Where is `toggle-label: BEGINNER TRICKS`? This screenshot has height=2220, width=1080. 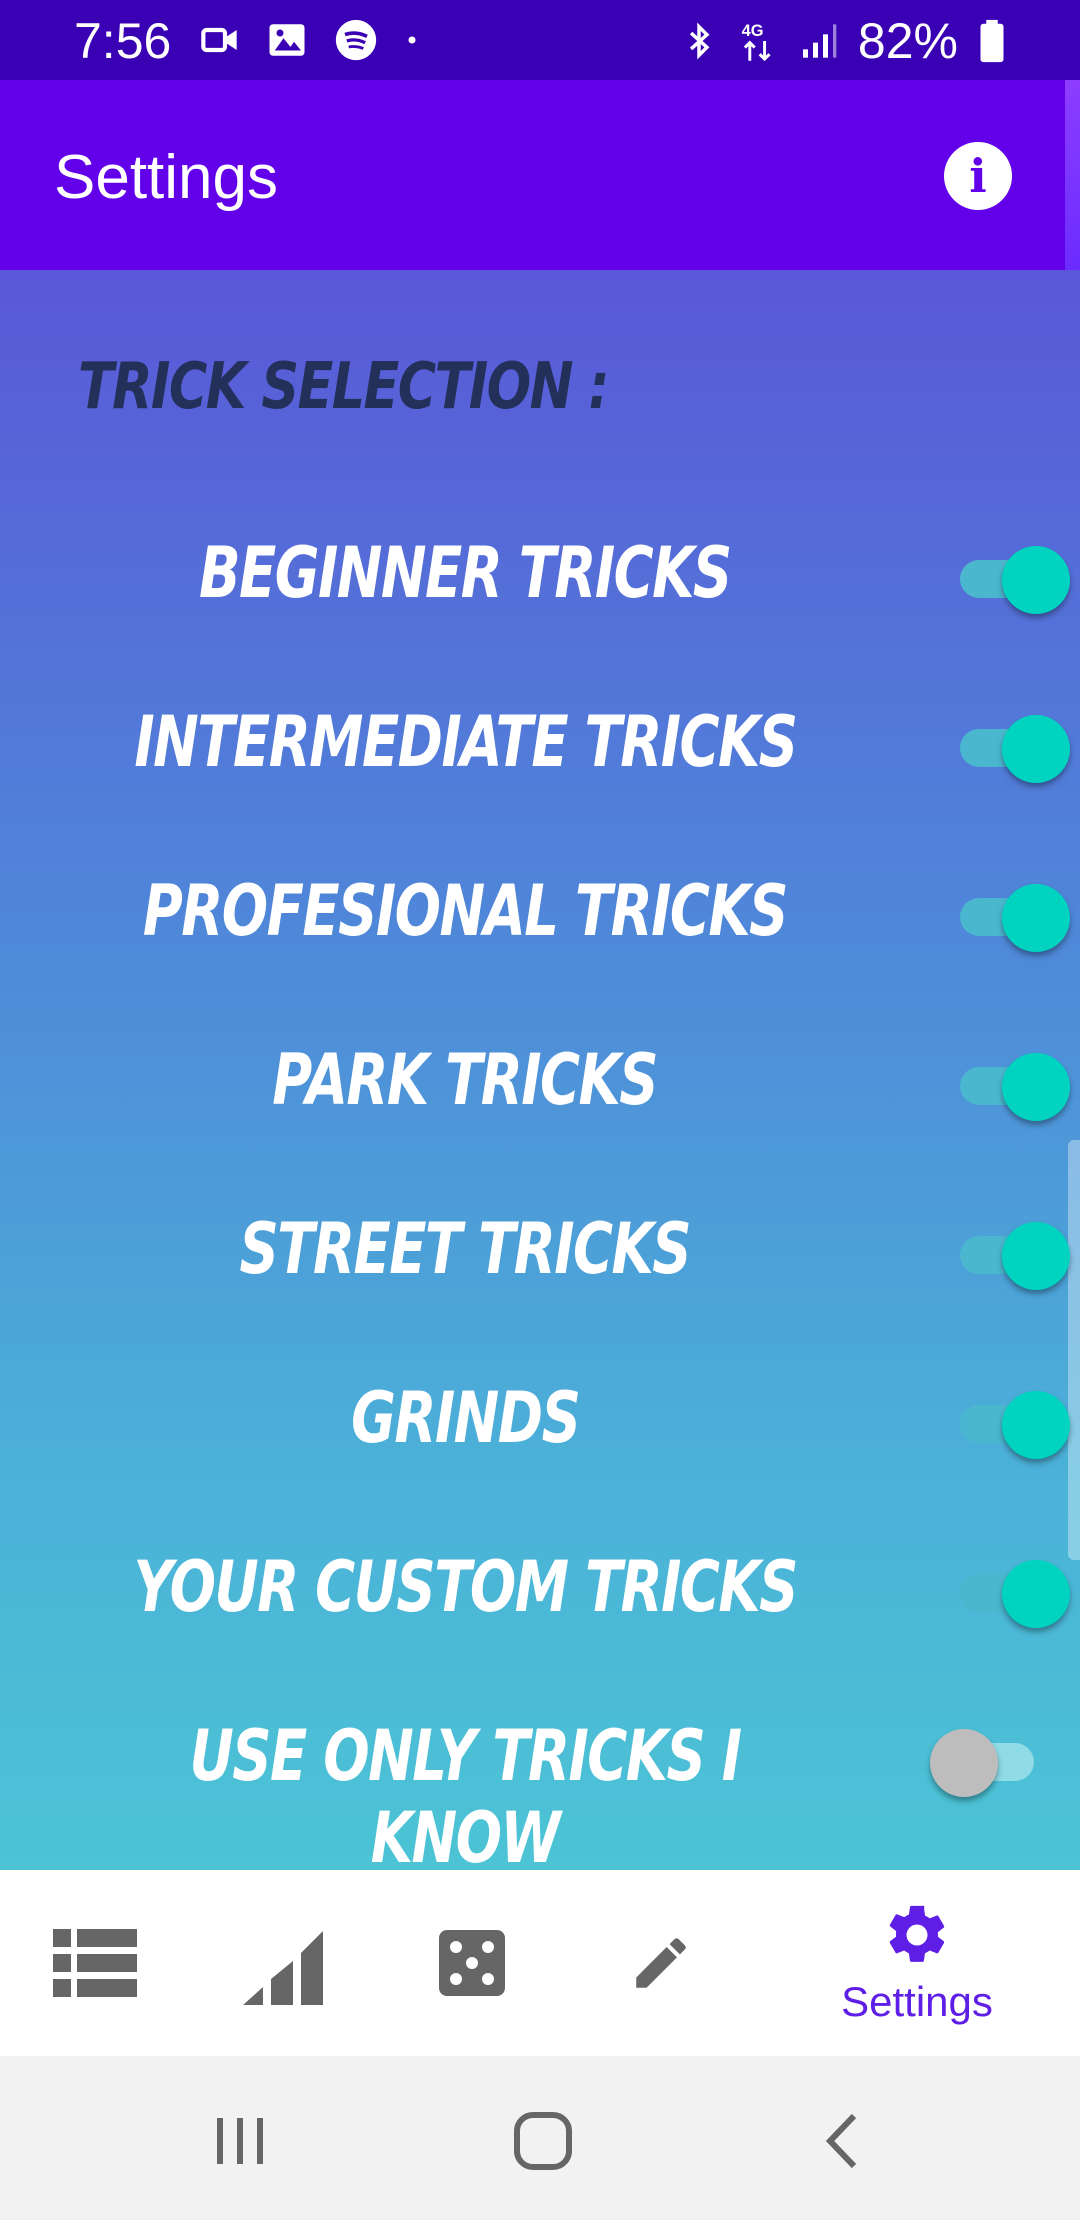
toggle-label: BEGINNER TRICKS is located at coordinates (465, 573).